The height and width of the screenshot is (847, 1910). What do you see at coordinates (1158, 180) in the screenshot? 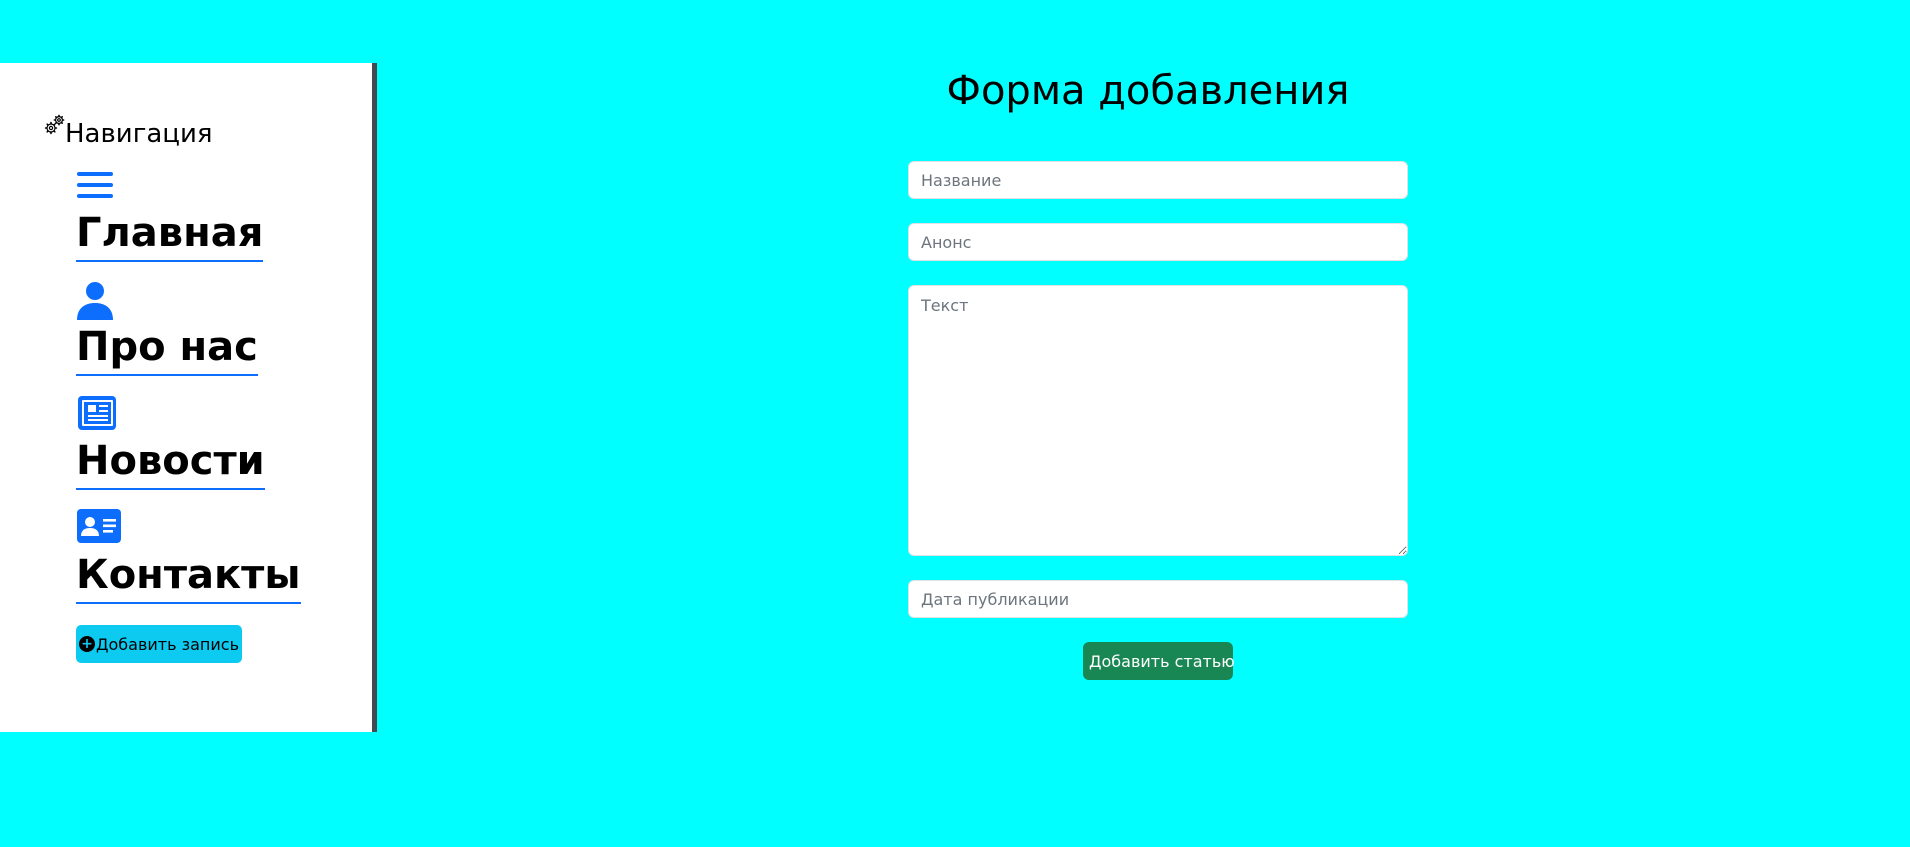
I see `title-input` at bounding box center [1158, 180].